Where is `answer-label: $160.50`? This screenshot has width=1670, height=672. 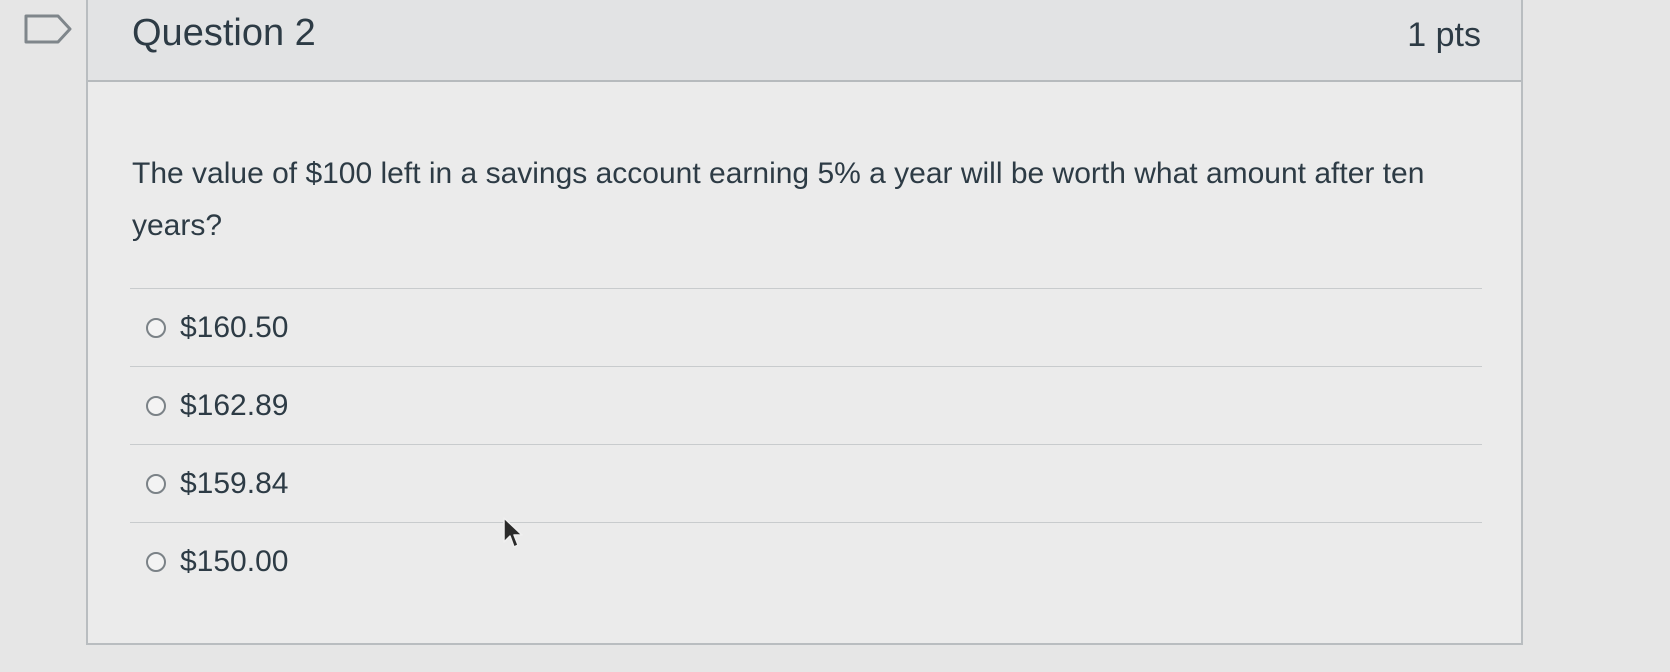
answer-label: $160.50 is located at coordinates (234, 327).